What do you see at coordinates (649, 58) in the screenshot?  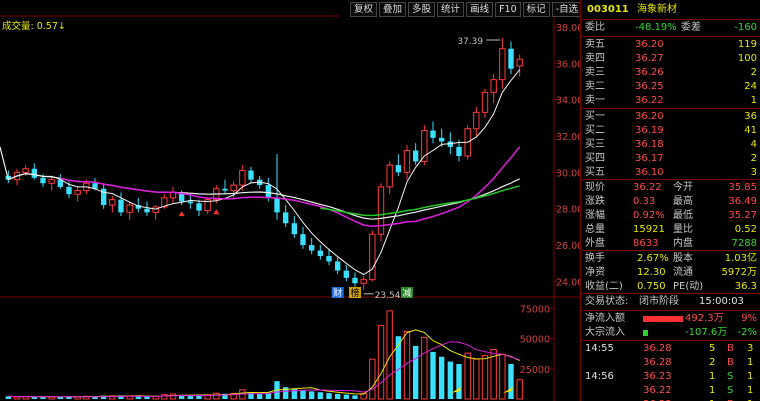 I see `ask-price: 36.27` at bounding box center [649, 58].